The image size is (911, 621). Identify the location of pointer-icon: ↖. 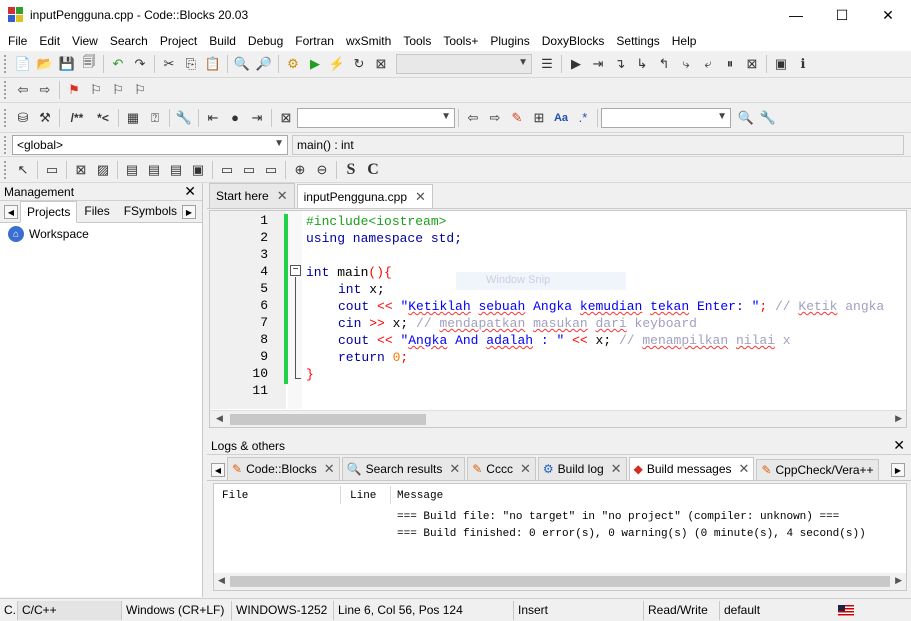
(23, 170).